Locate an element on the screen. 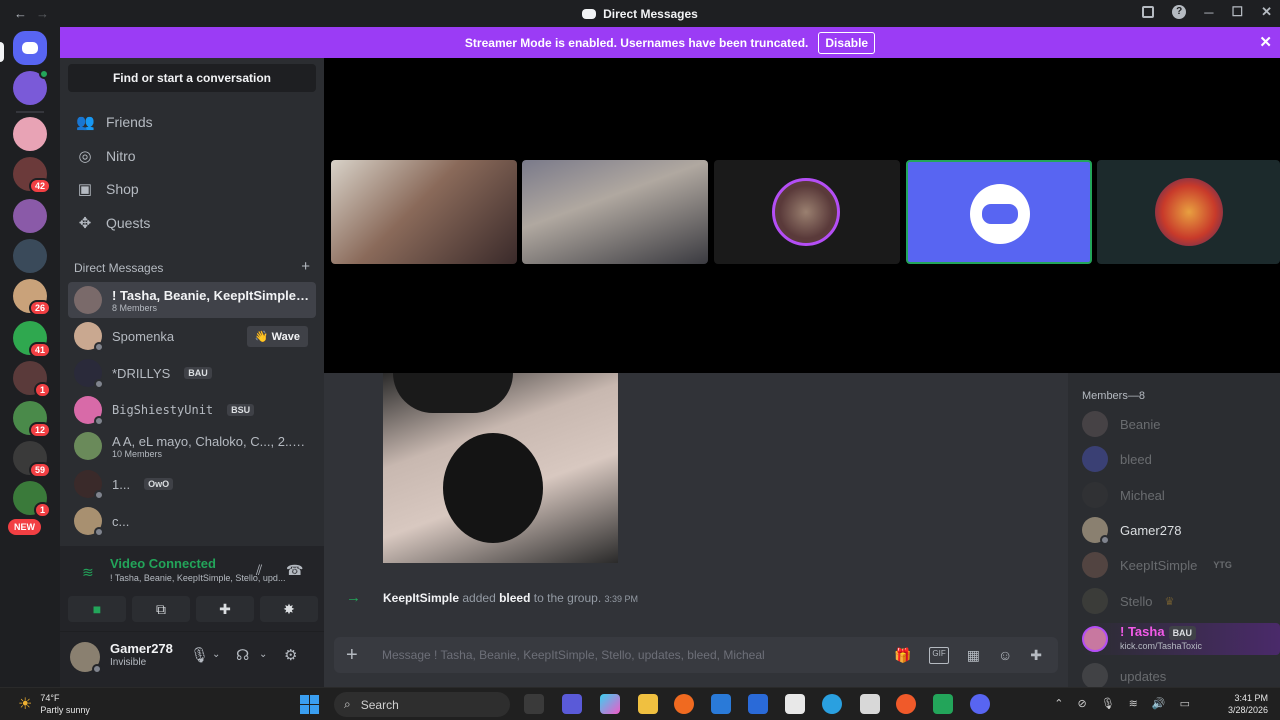 The height and width of the screenshot is (720, 1280). plus-icon: + is located at coordinates (364, 655).